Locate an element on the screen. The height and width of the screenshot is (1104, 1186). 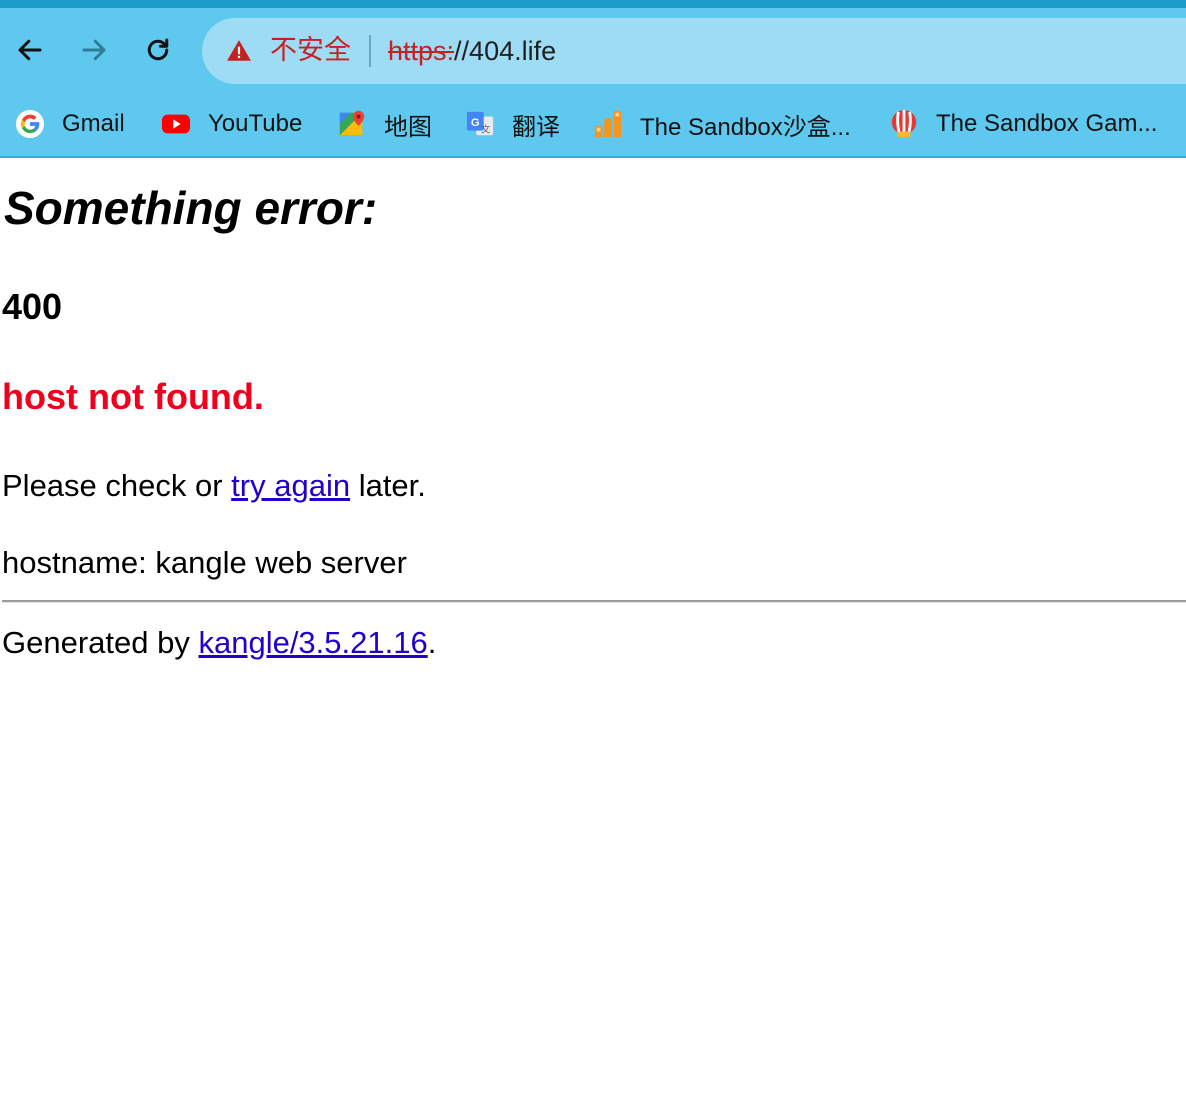
bookmark-maps: 地图 is located at coordinates (384, 124).